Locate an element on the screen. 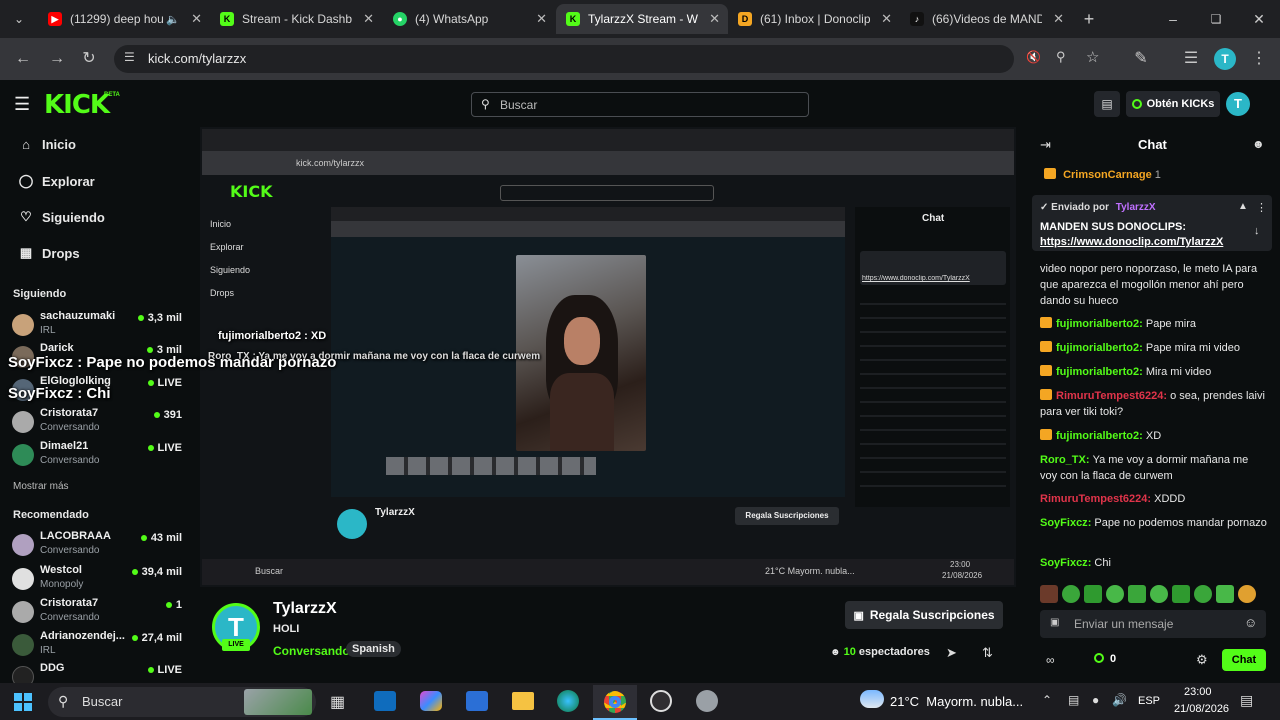  pinned-menu-icon: ⋮ is located at coordinates (1261, 207).